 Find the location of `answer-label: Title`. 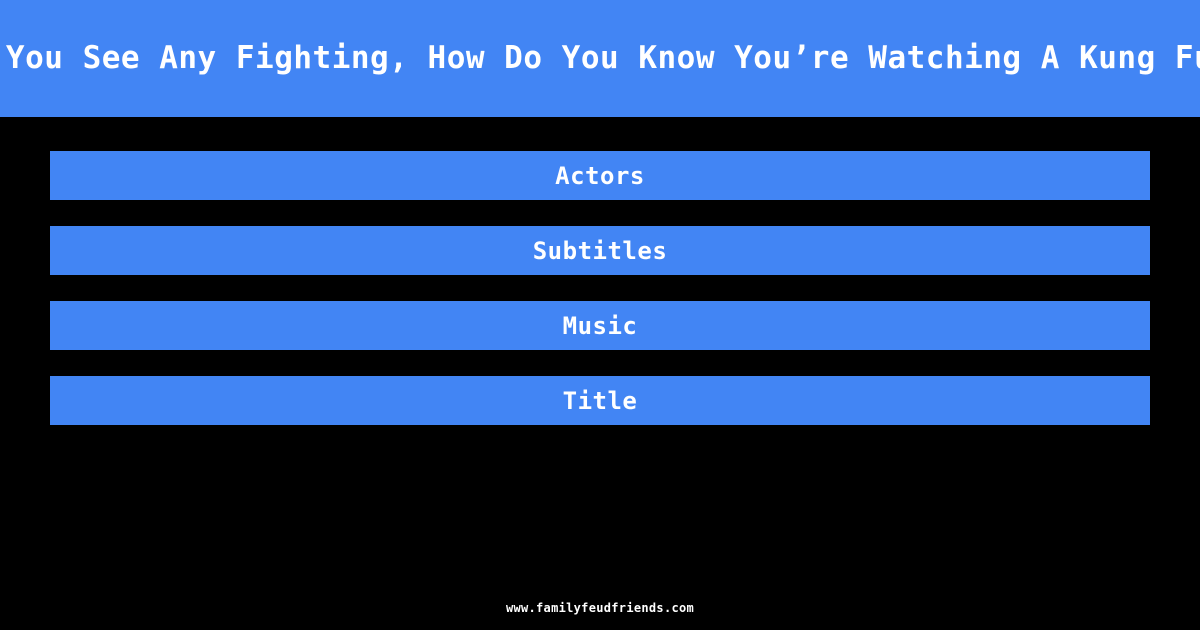

answer-label: Title is located at coordinates (600, 400).